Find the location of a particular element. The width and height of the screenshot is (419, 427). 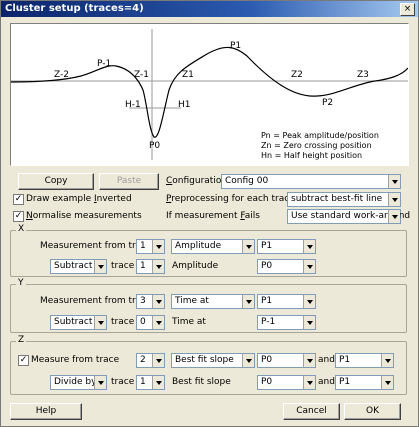

help-button: Help is located at coordinates (46, 411).